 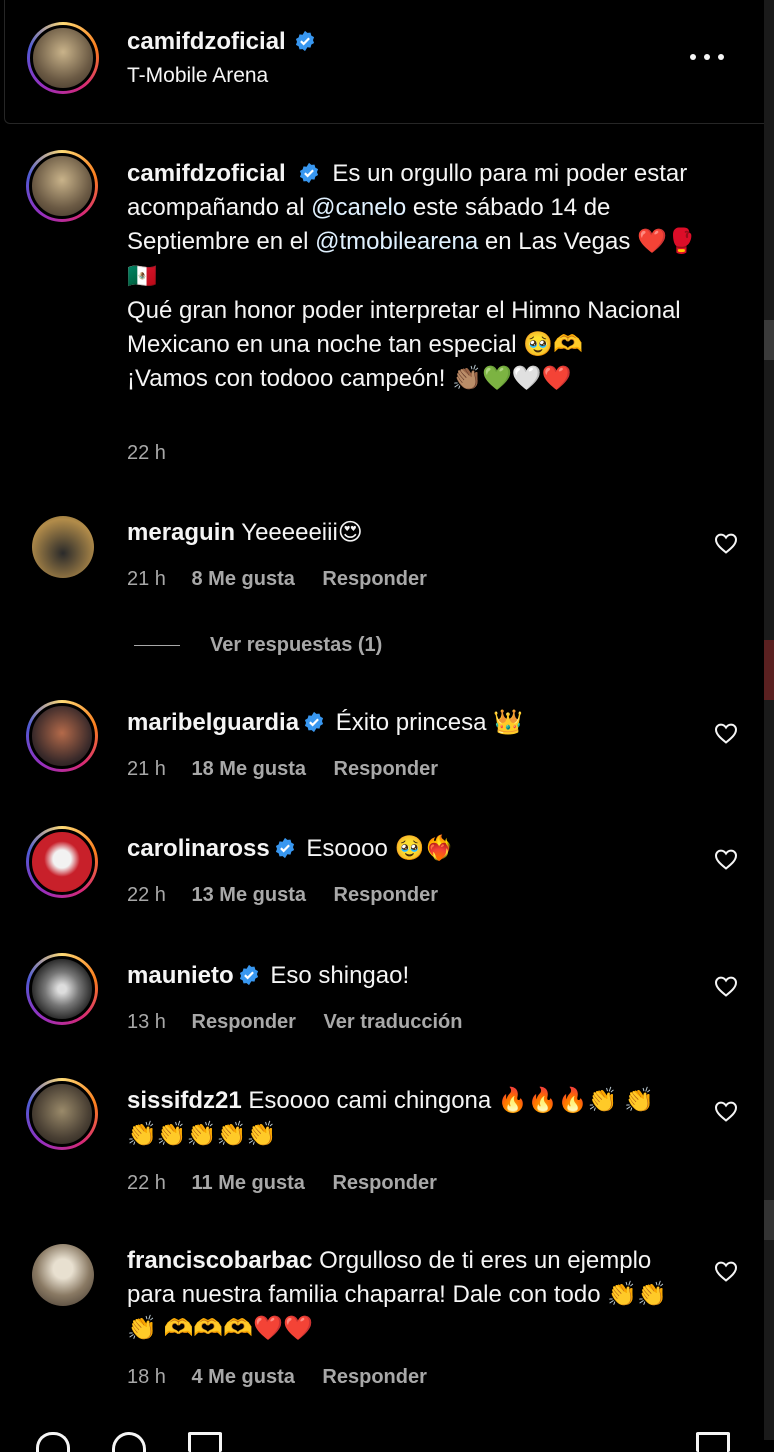 What do you see at coordinates (249, 895) in the screenshot?
I see `comment-likes: 13 Me gusta` at bounding box center [249, 895].